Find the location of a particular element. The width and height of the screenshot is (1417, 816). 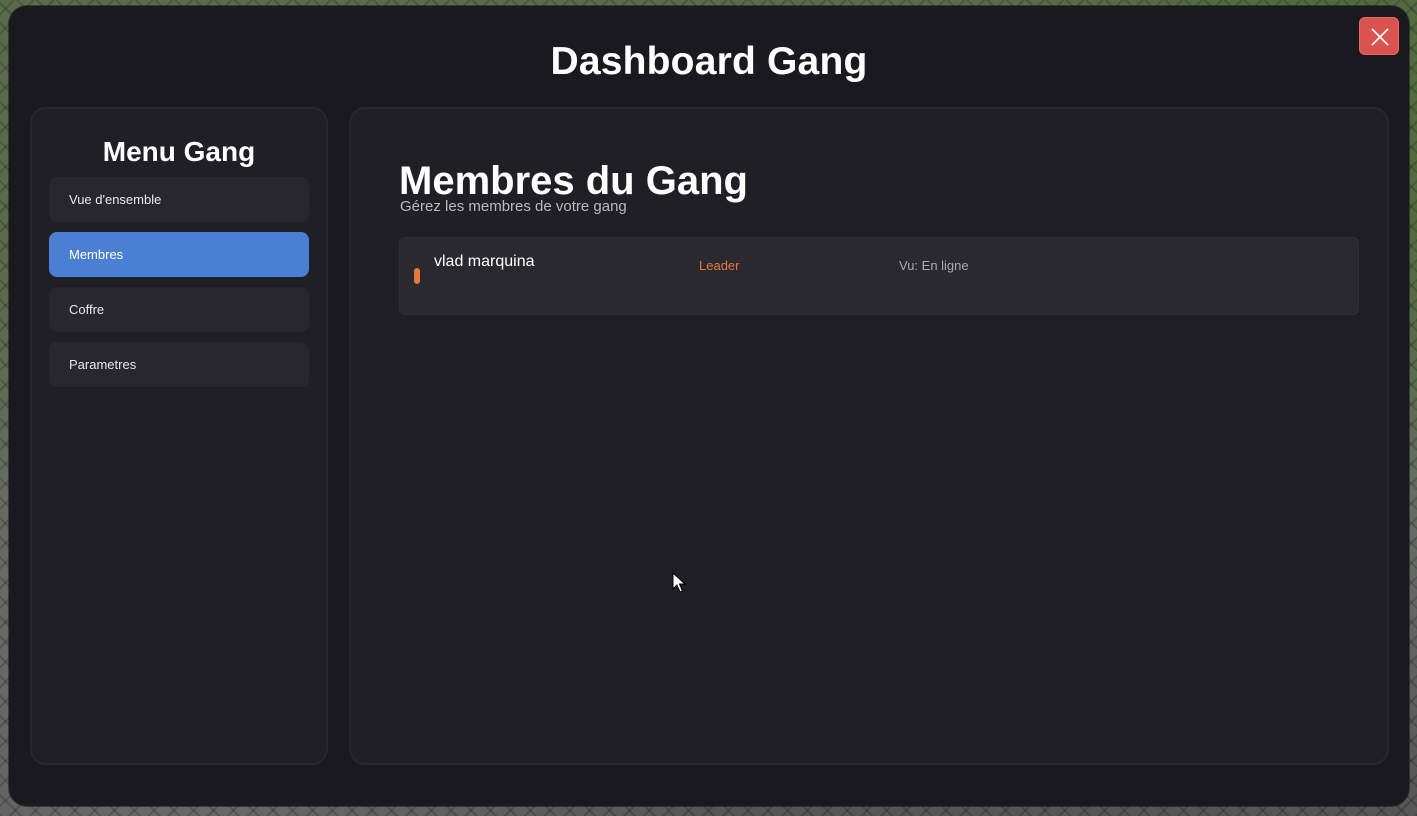

member-role: Leader is located at coordinates (719, 265).